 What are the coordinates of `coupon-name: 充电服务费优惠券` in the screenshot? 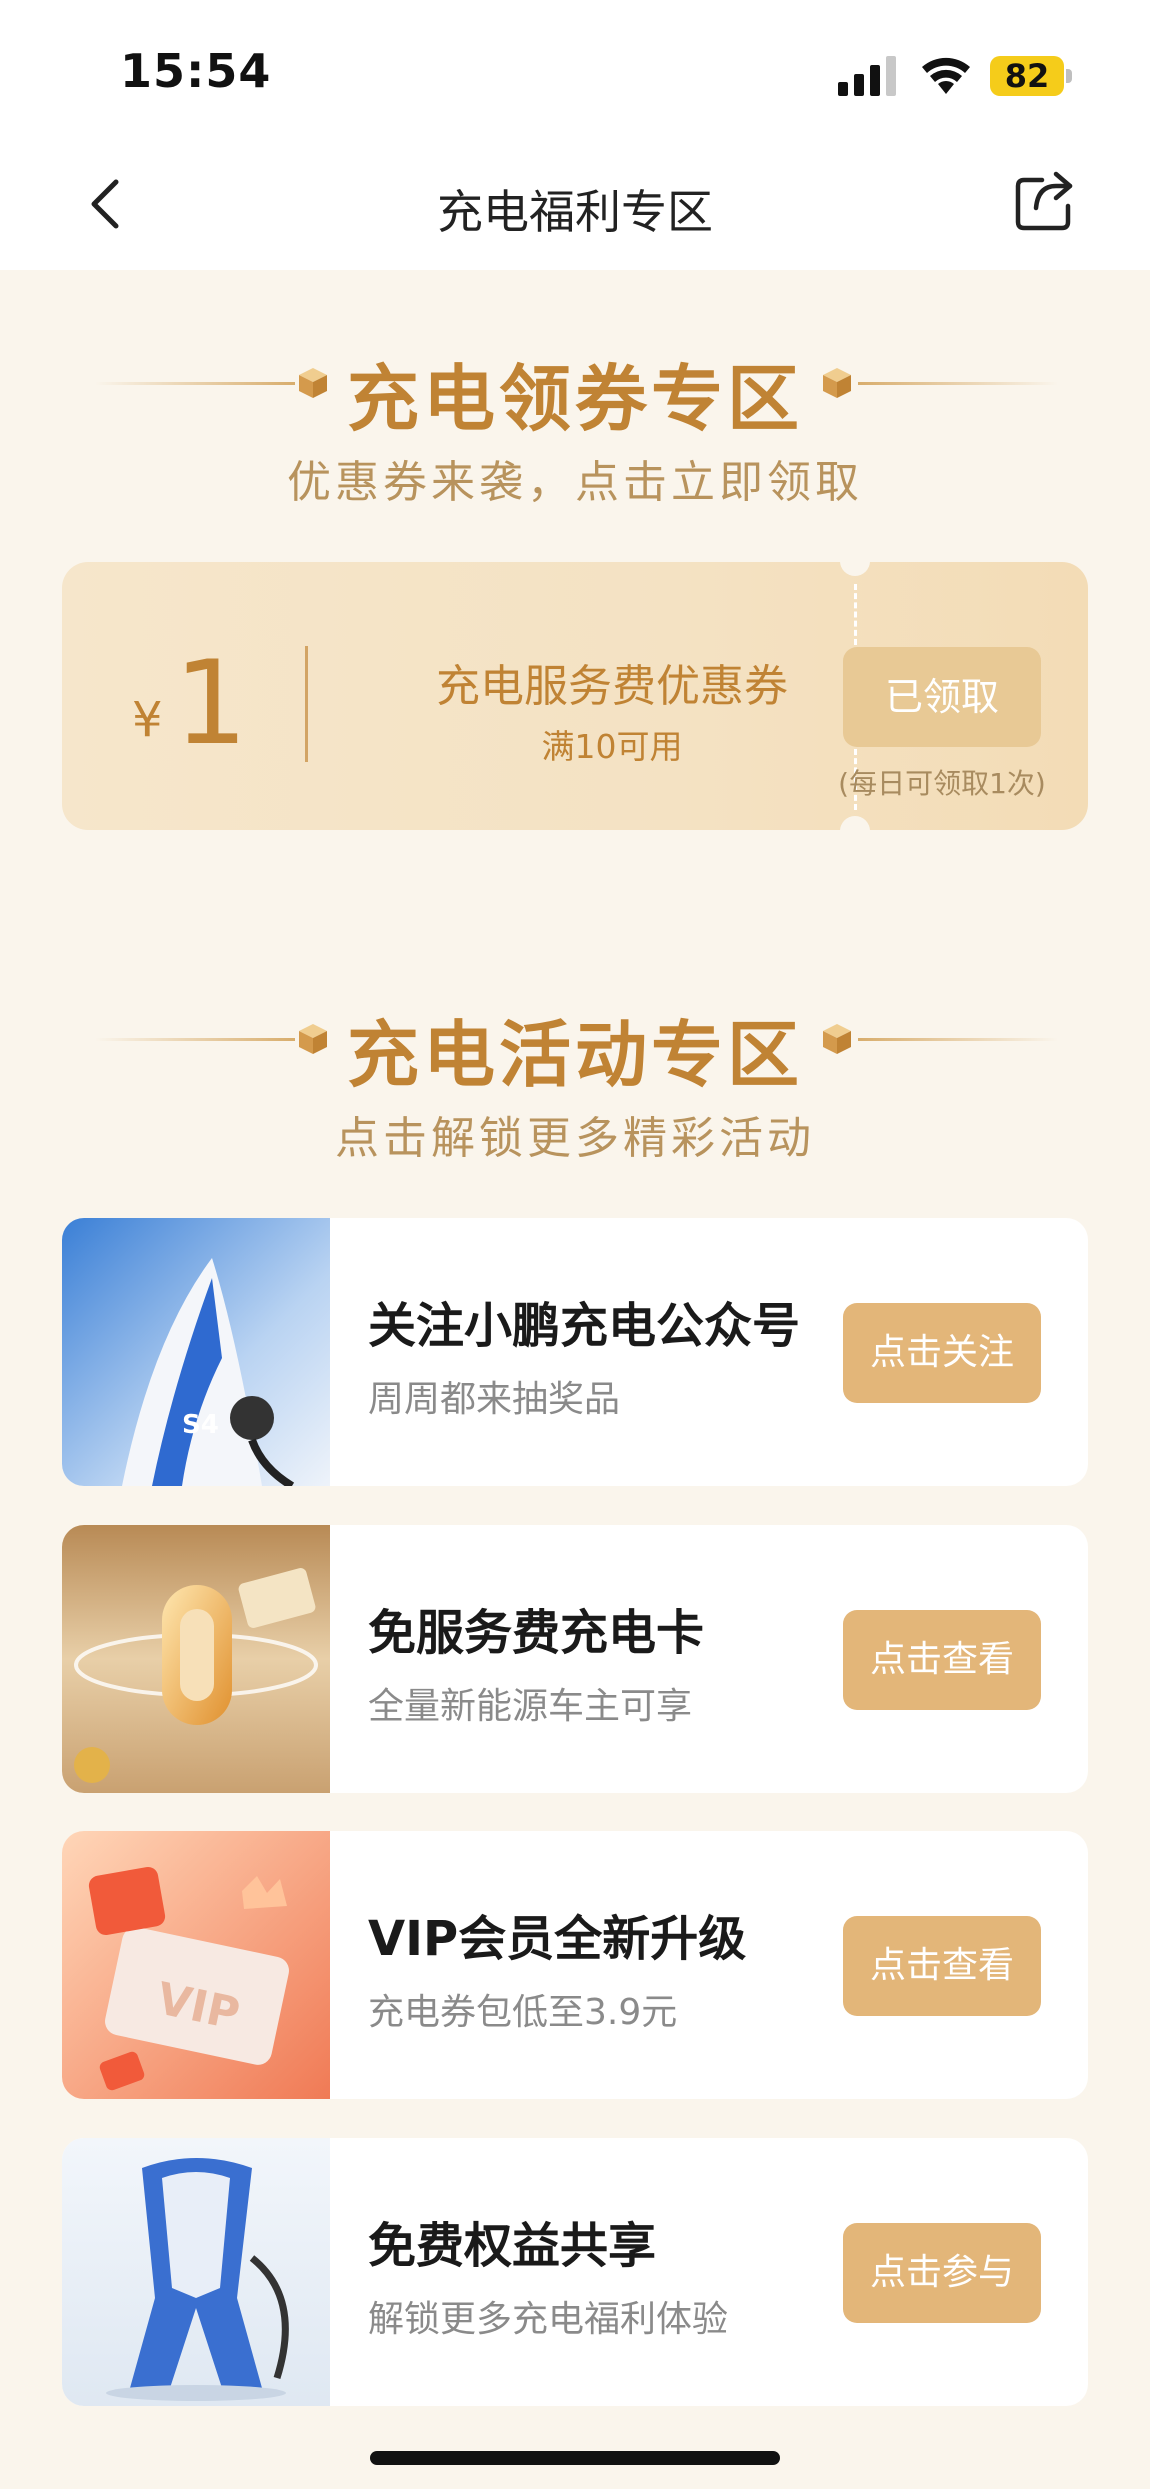 It's located at (612, 686).